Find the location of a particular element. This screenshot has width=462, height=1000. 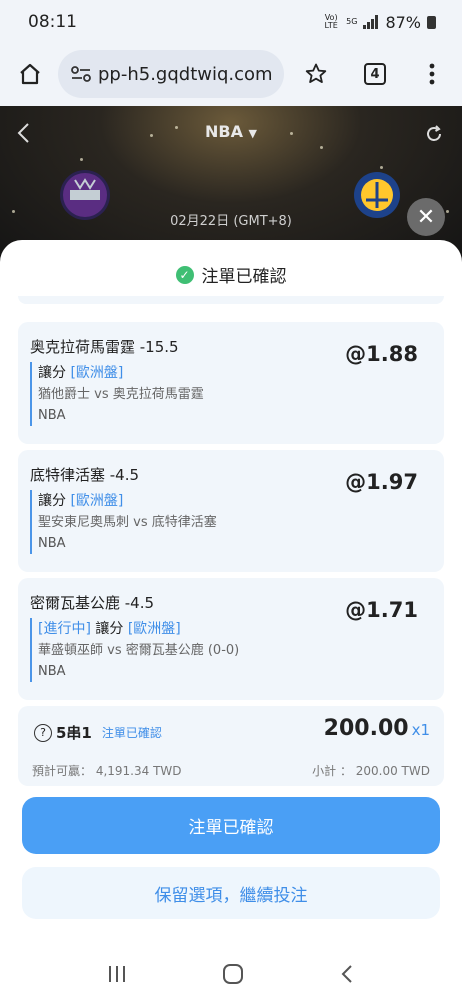

summary-totals: 預計可贏： 4,191.34 TWD 小計 ： 200.00 TWD is located at coordinates (231, 770).